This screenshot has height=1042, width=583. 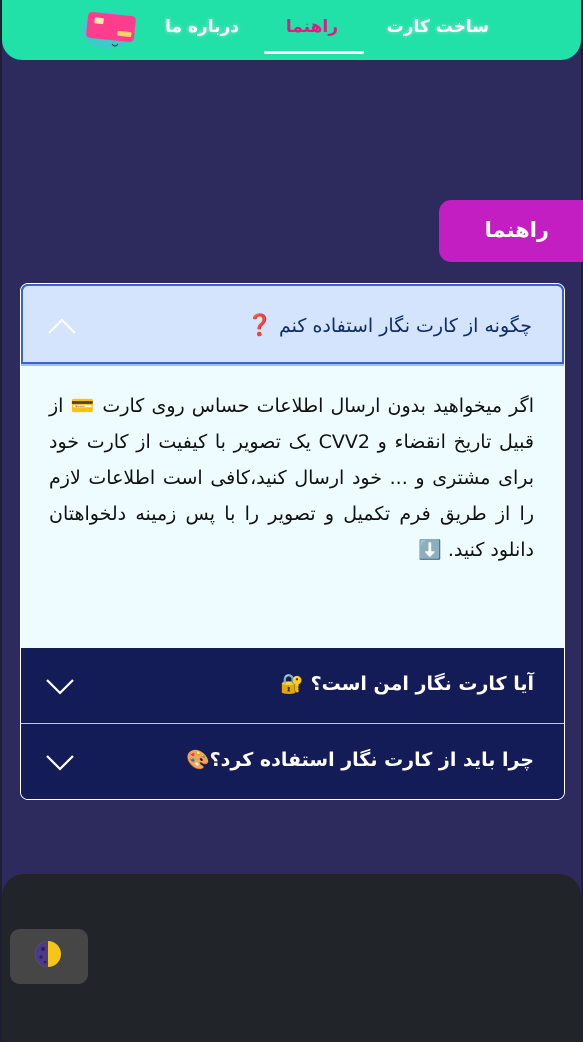 I want to click on nav-build-card: ساخت کارت, so click(x=438, y=27).